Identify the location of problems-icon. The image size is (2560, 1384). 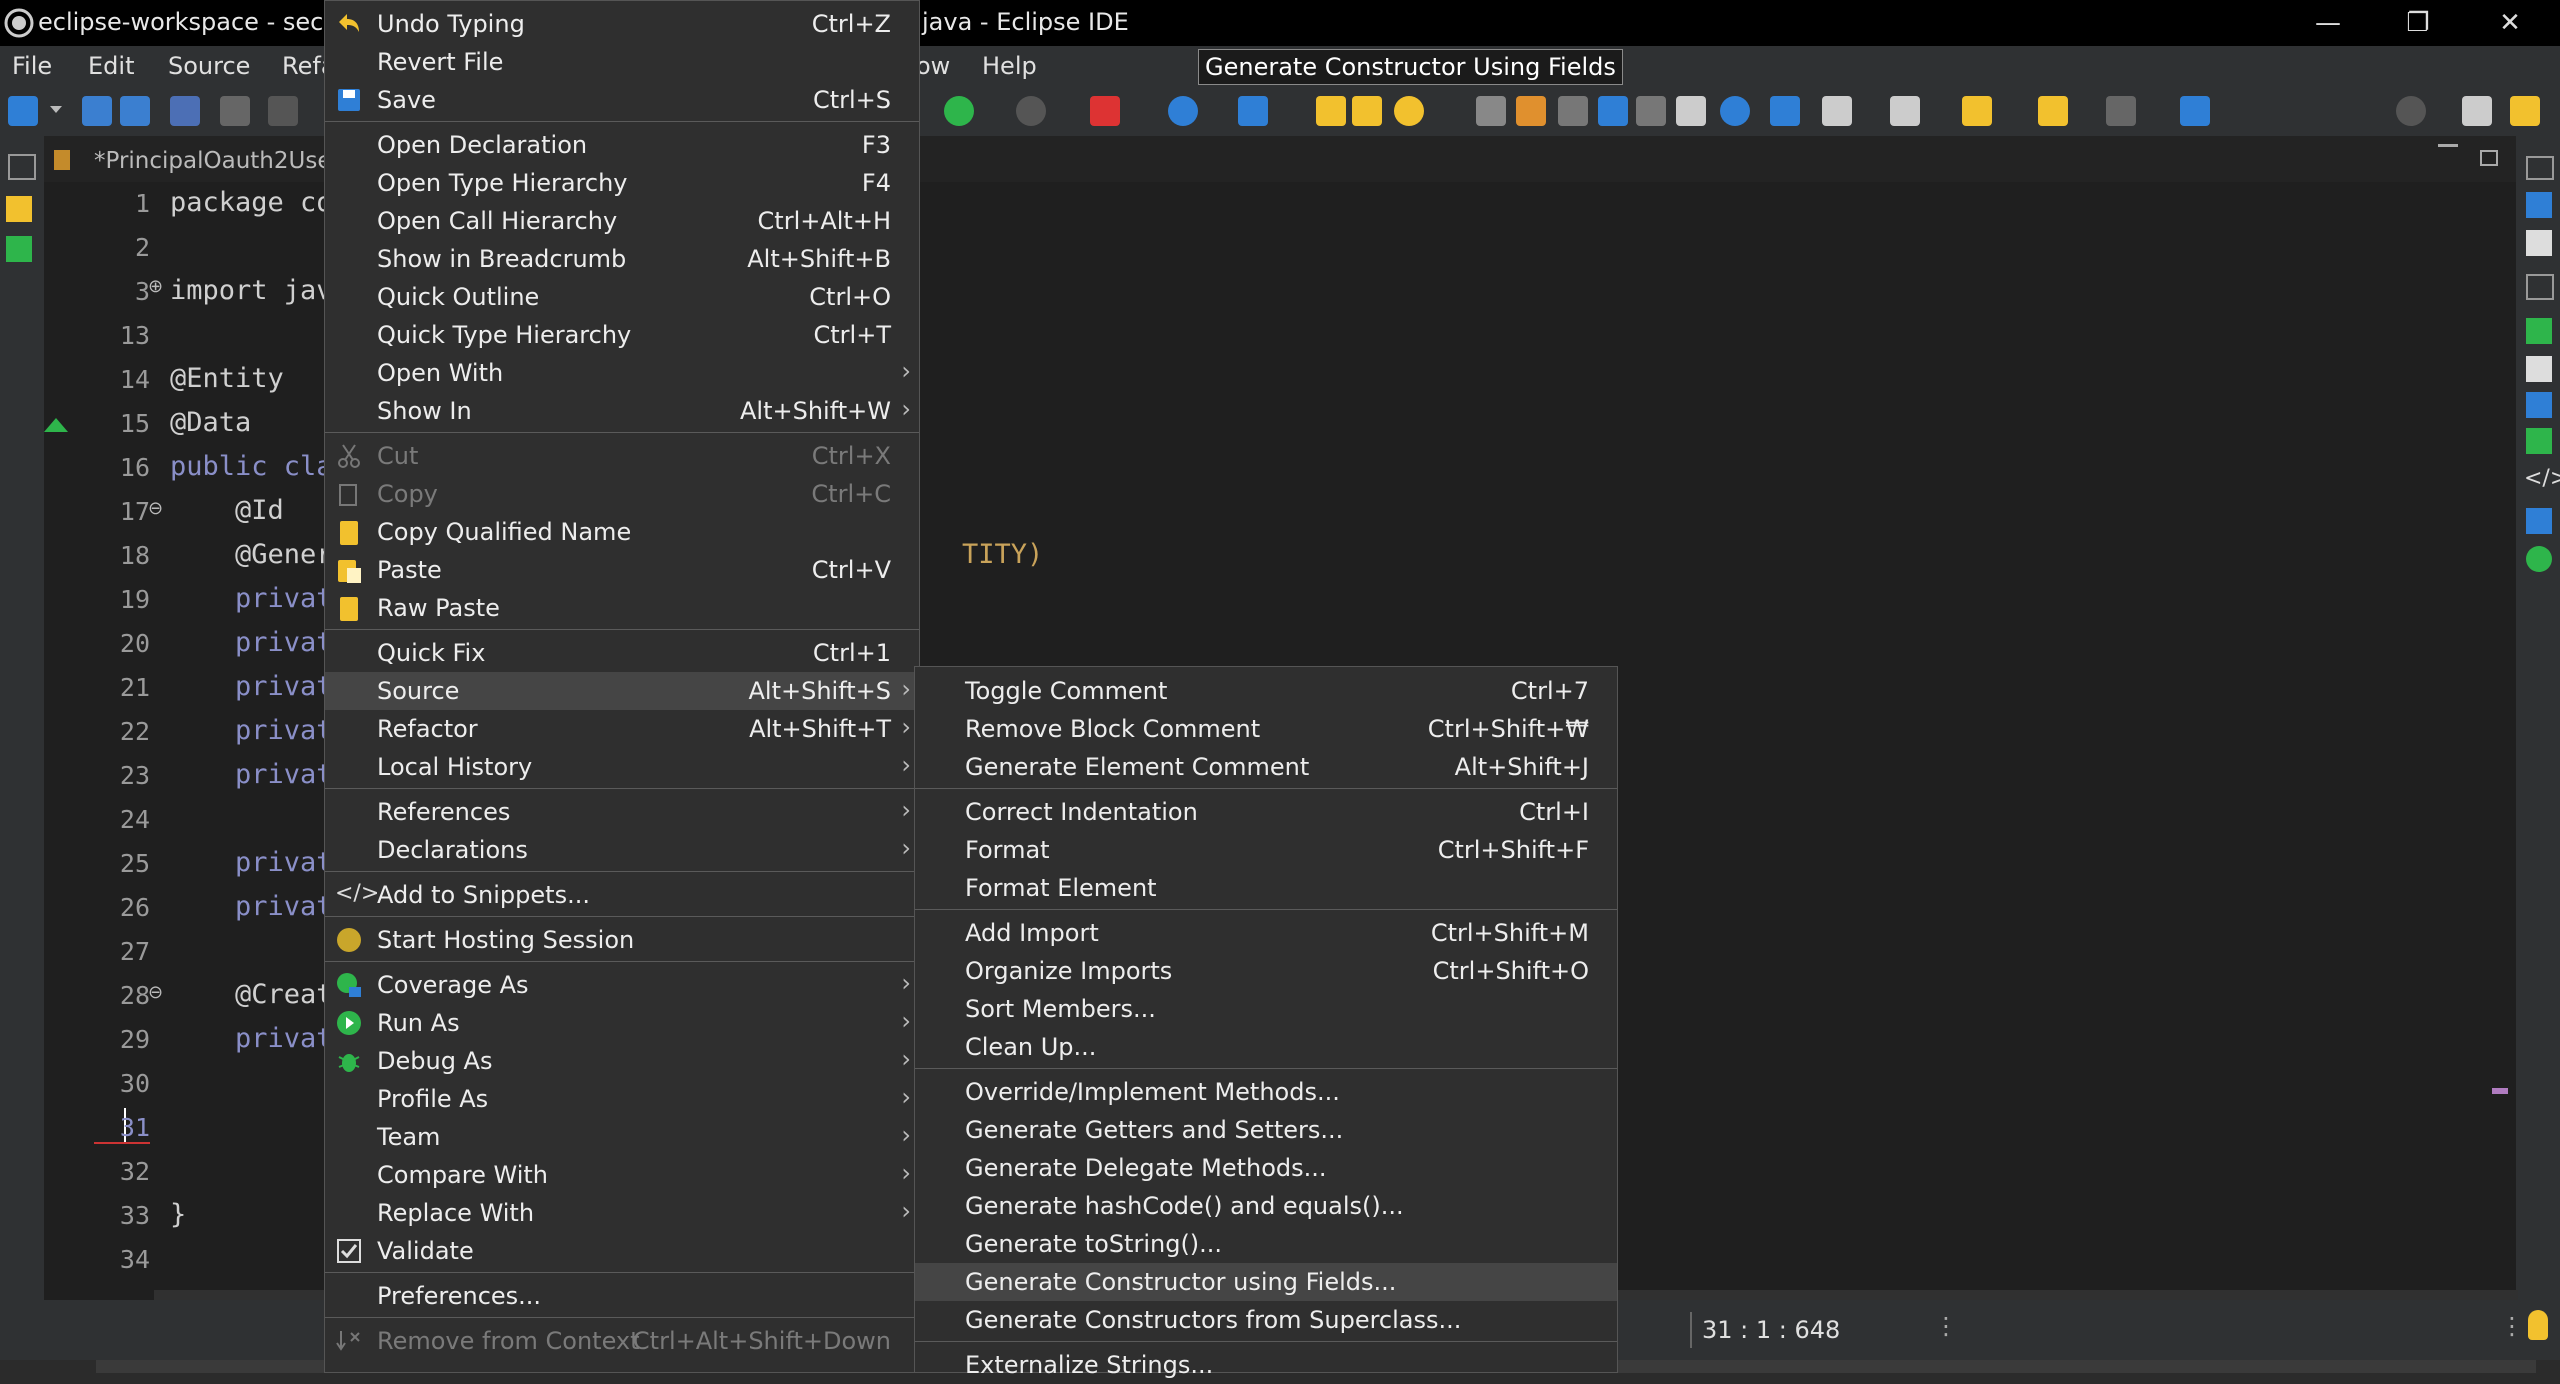
(2539, 331).